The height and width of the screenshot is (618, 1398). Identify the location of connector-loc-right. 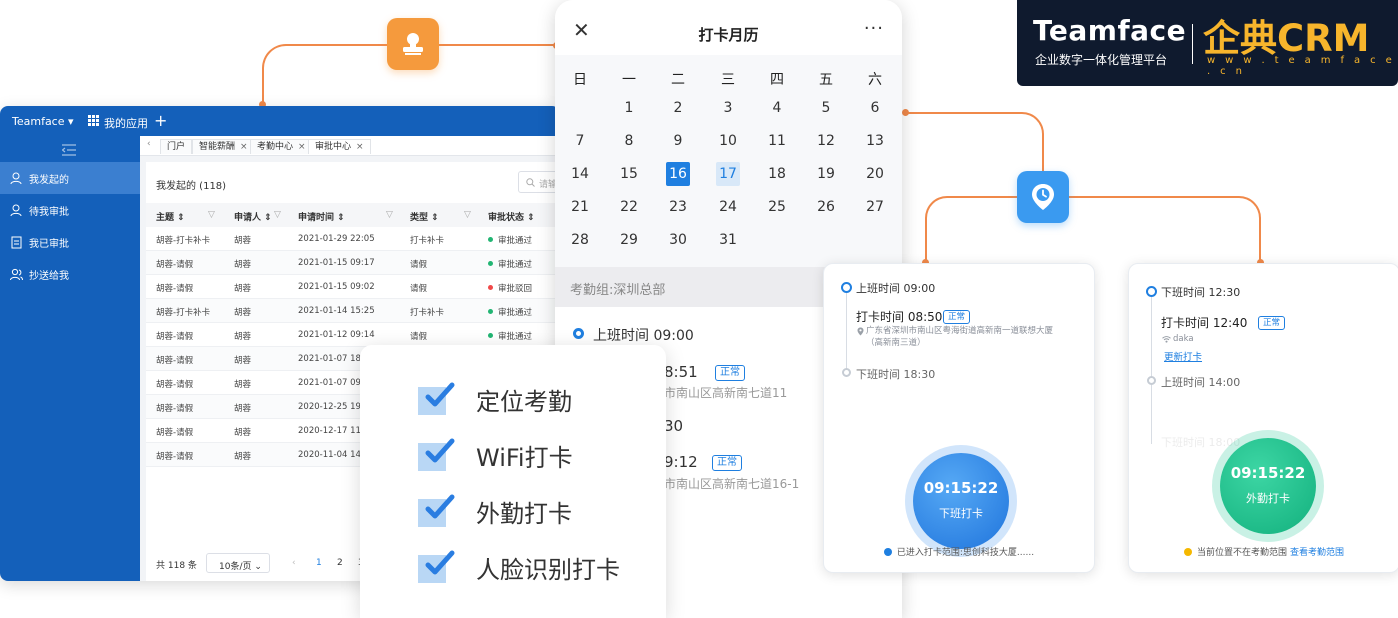
(1165, 229).